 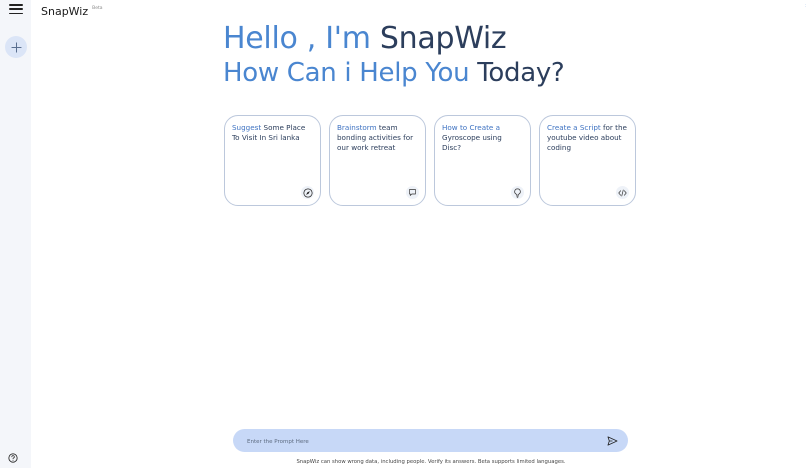 What do you see at coordinates (272, 133) in the screenshot?
I see `card-text: Suggest Some Place To Visit In Sri lanka` at bounding box center [272, 133].